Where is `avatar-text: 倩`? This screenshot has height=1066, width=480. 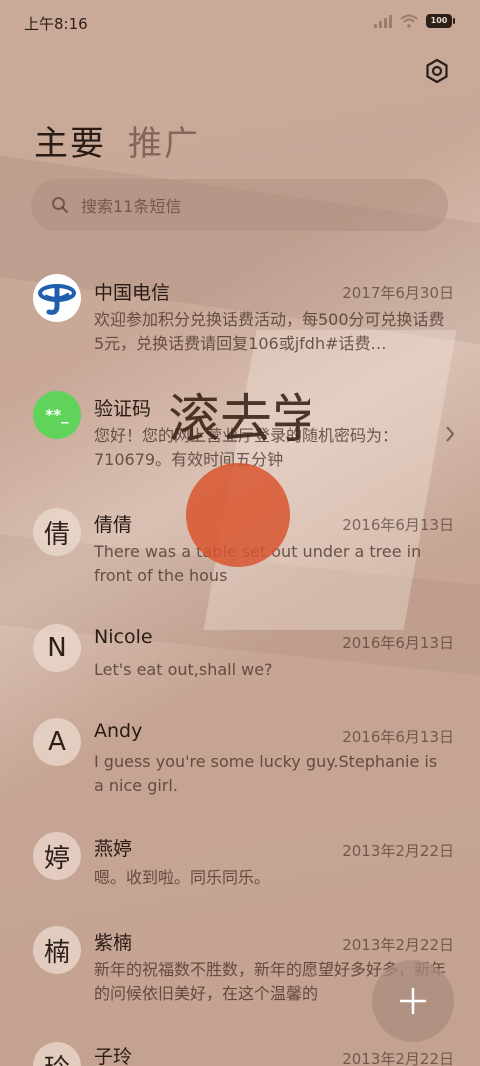
avatar-text: 倩 is located at coordinates (56, 534).